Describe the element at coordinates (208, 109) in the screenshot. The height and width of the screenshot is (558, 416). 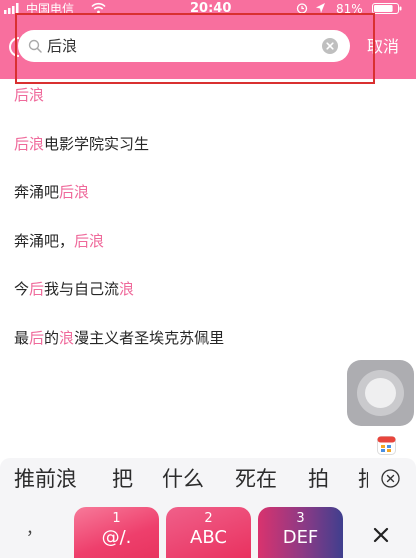
I see `suggestion-item: 后浪` at that location.